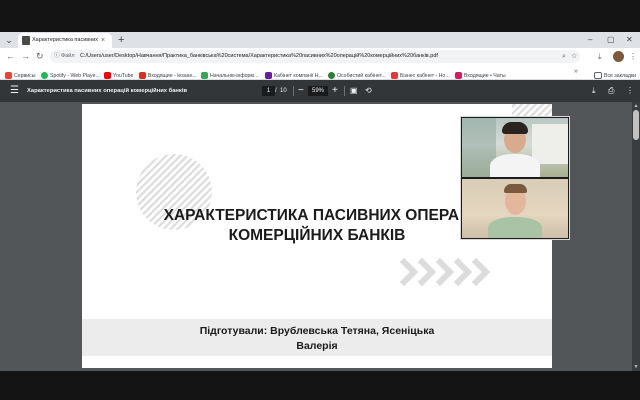 This screenshot has width=640, height=400. Describe the element at coordinates (515, 128) in the screenshot. I see `participant-1-hair` at that location.